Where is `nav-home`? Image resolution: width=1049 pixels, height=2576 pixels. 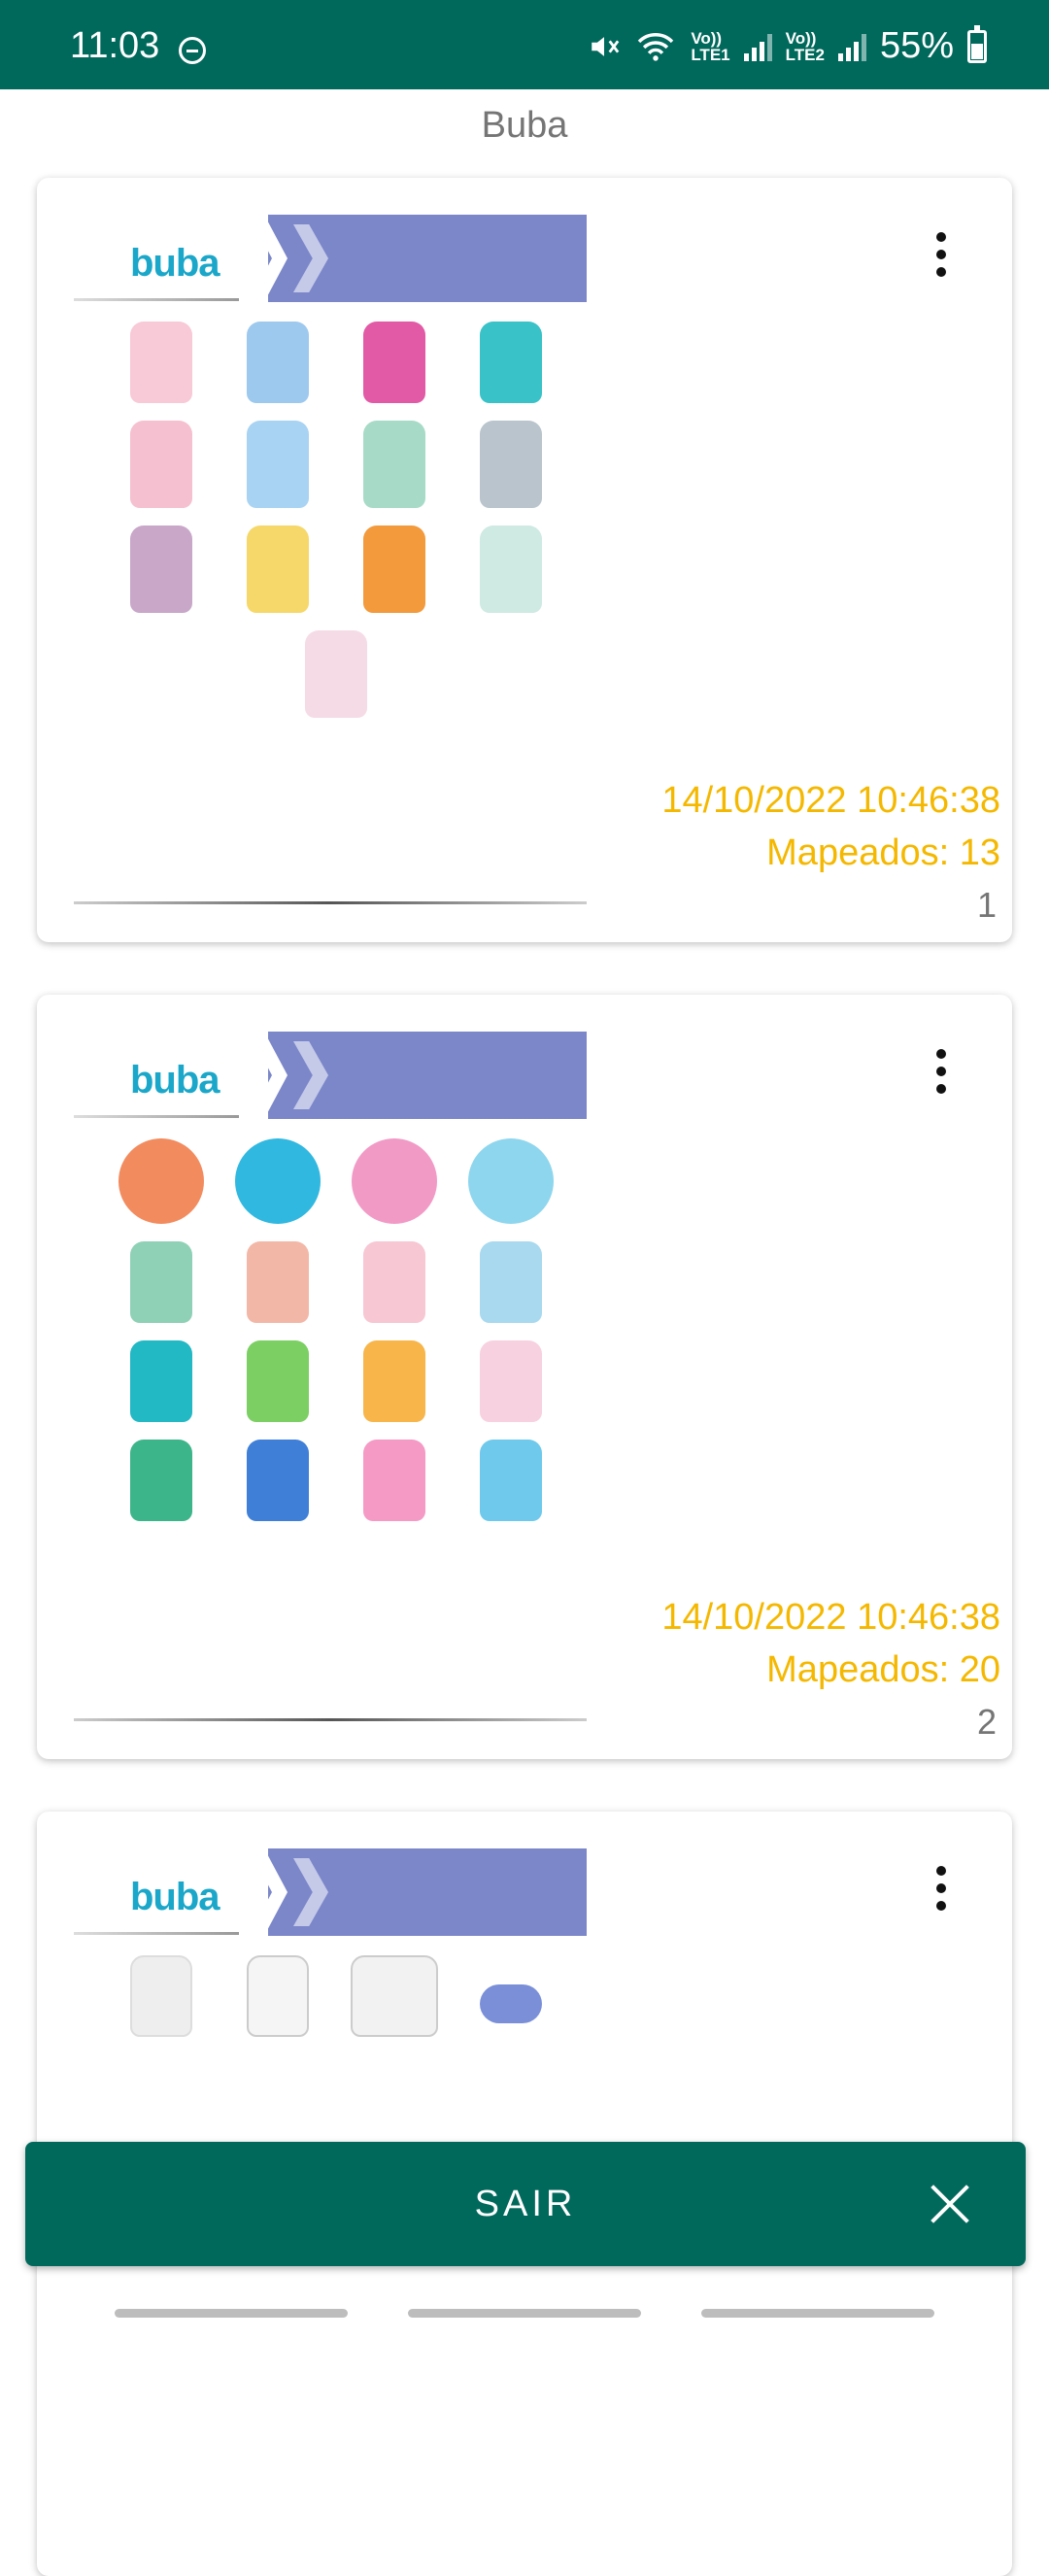 nav-home is located at coordinates (524, 2313).